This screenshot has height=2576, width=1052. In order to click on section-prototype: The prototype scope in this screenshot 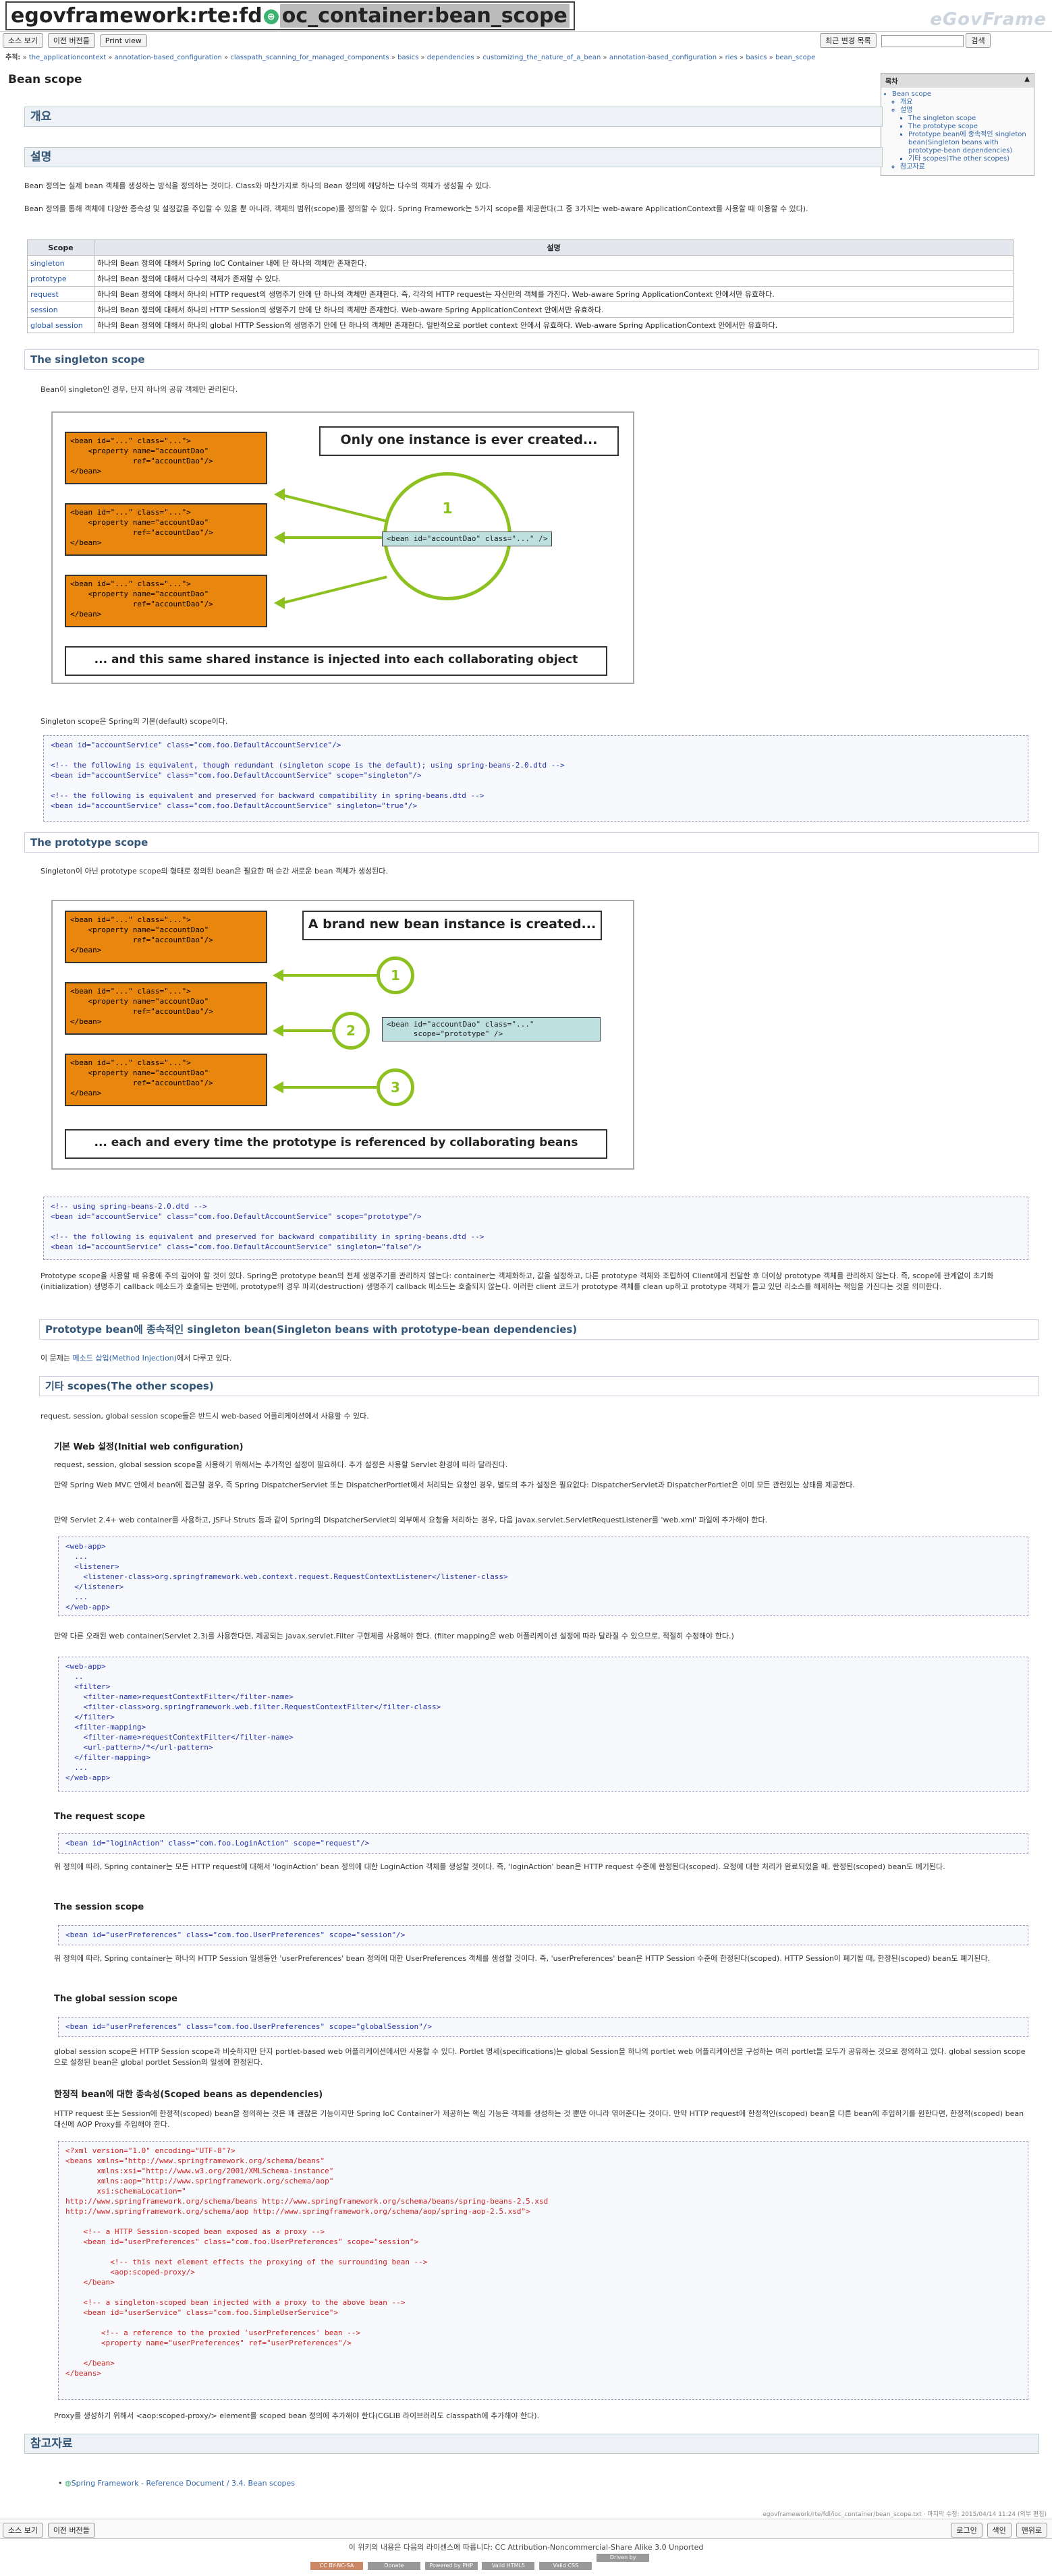, I will do `click(532, 842)`.